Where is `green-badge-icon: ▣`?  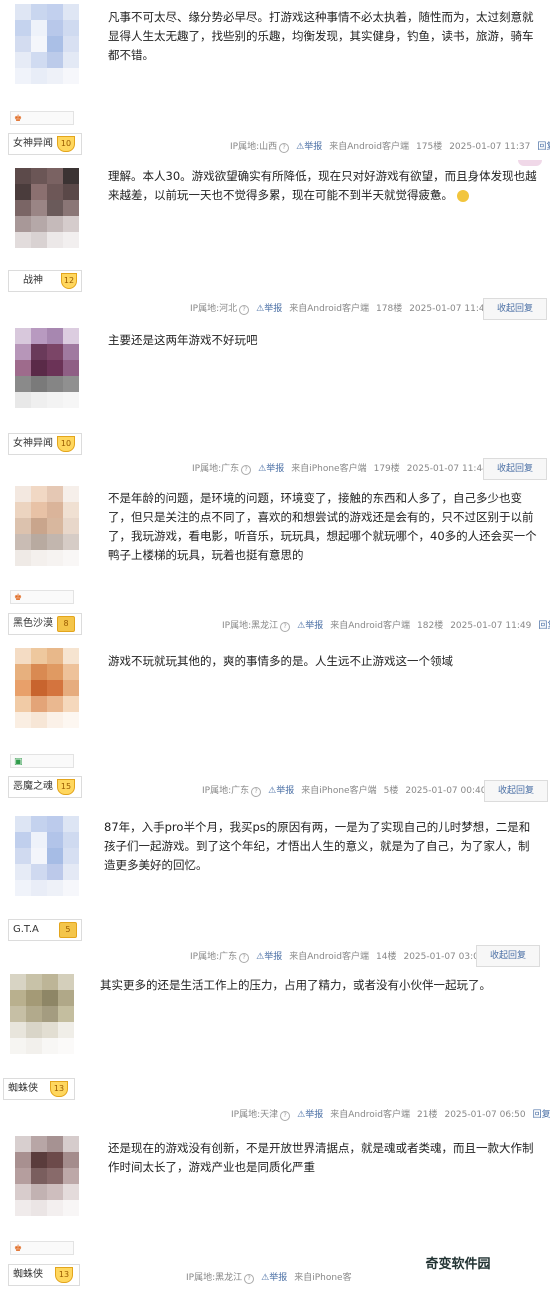 green-badge-icon: ▣ is located at coordinates (18, 762).